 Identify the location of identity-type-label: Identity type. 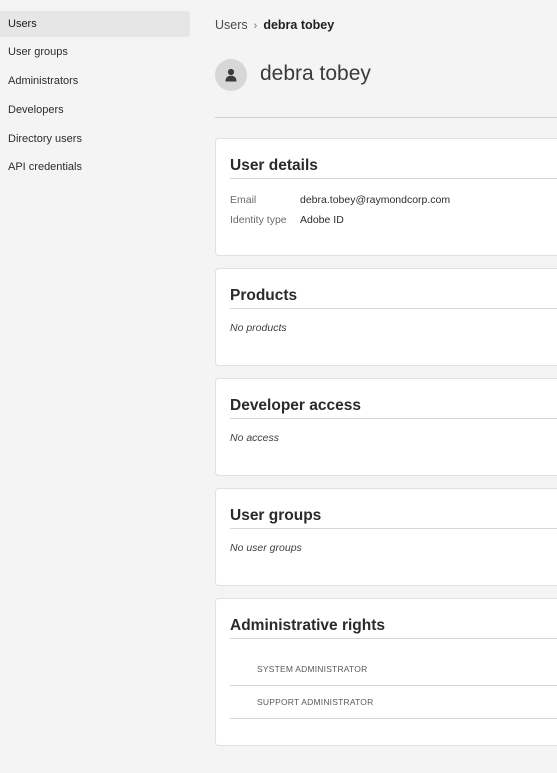
(258, 220).